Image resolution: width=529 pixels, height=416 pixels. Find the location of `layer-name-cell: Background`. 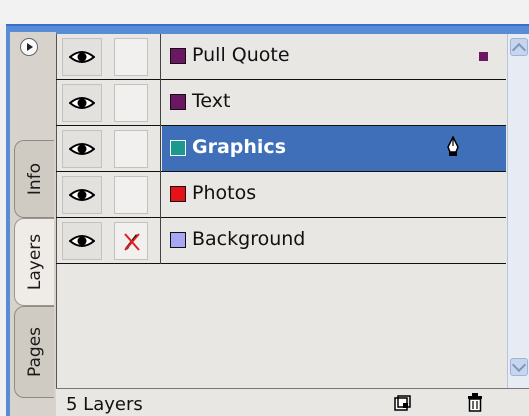

layer-name-cell: Background is located at coordinates (334, 240).